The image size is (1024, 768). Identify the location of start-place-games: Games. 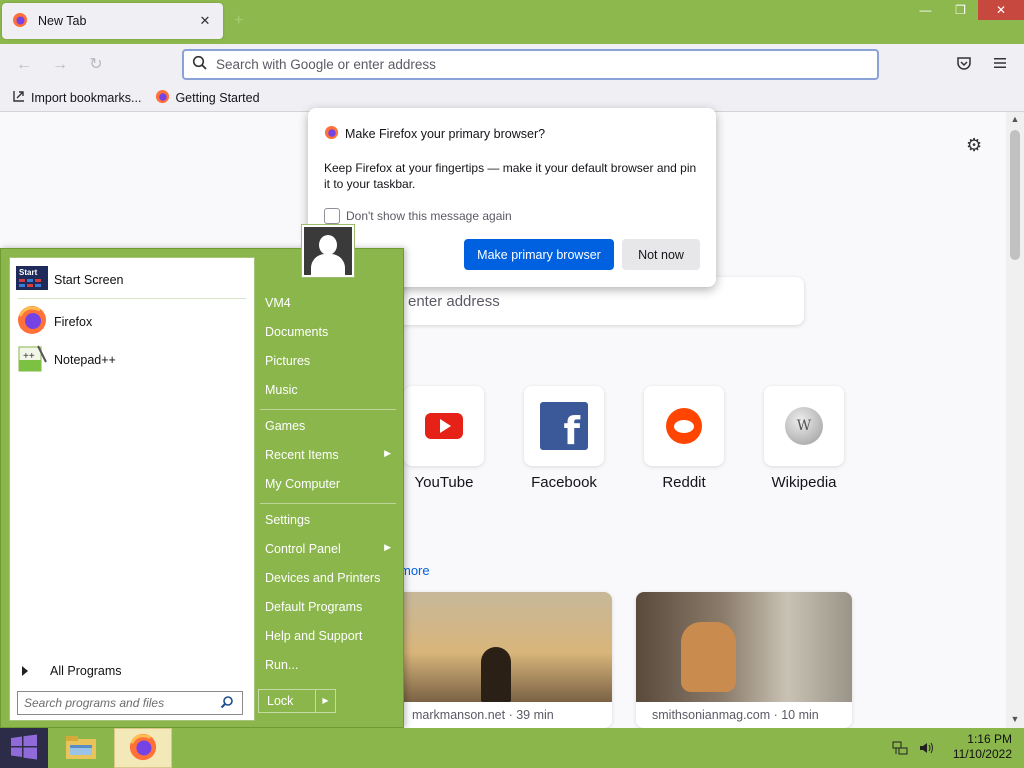
(330, 426).